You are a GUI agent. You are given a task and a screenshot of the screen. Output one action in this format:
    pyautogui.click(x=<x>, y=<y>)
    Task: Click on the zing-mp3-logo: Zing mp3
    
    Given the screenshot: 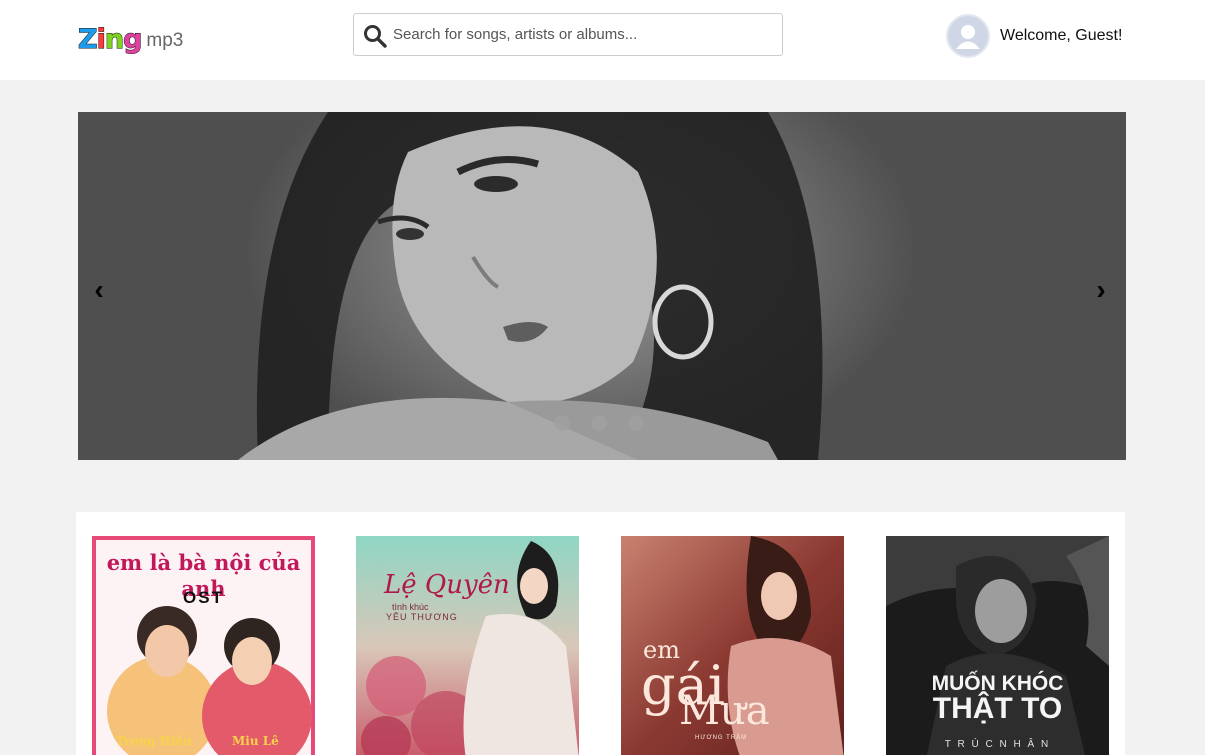 What is the action you would take?
    pyautogui.click(x=131, y=38)
    